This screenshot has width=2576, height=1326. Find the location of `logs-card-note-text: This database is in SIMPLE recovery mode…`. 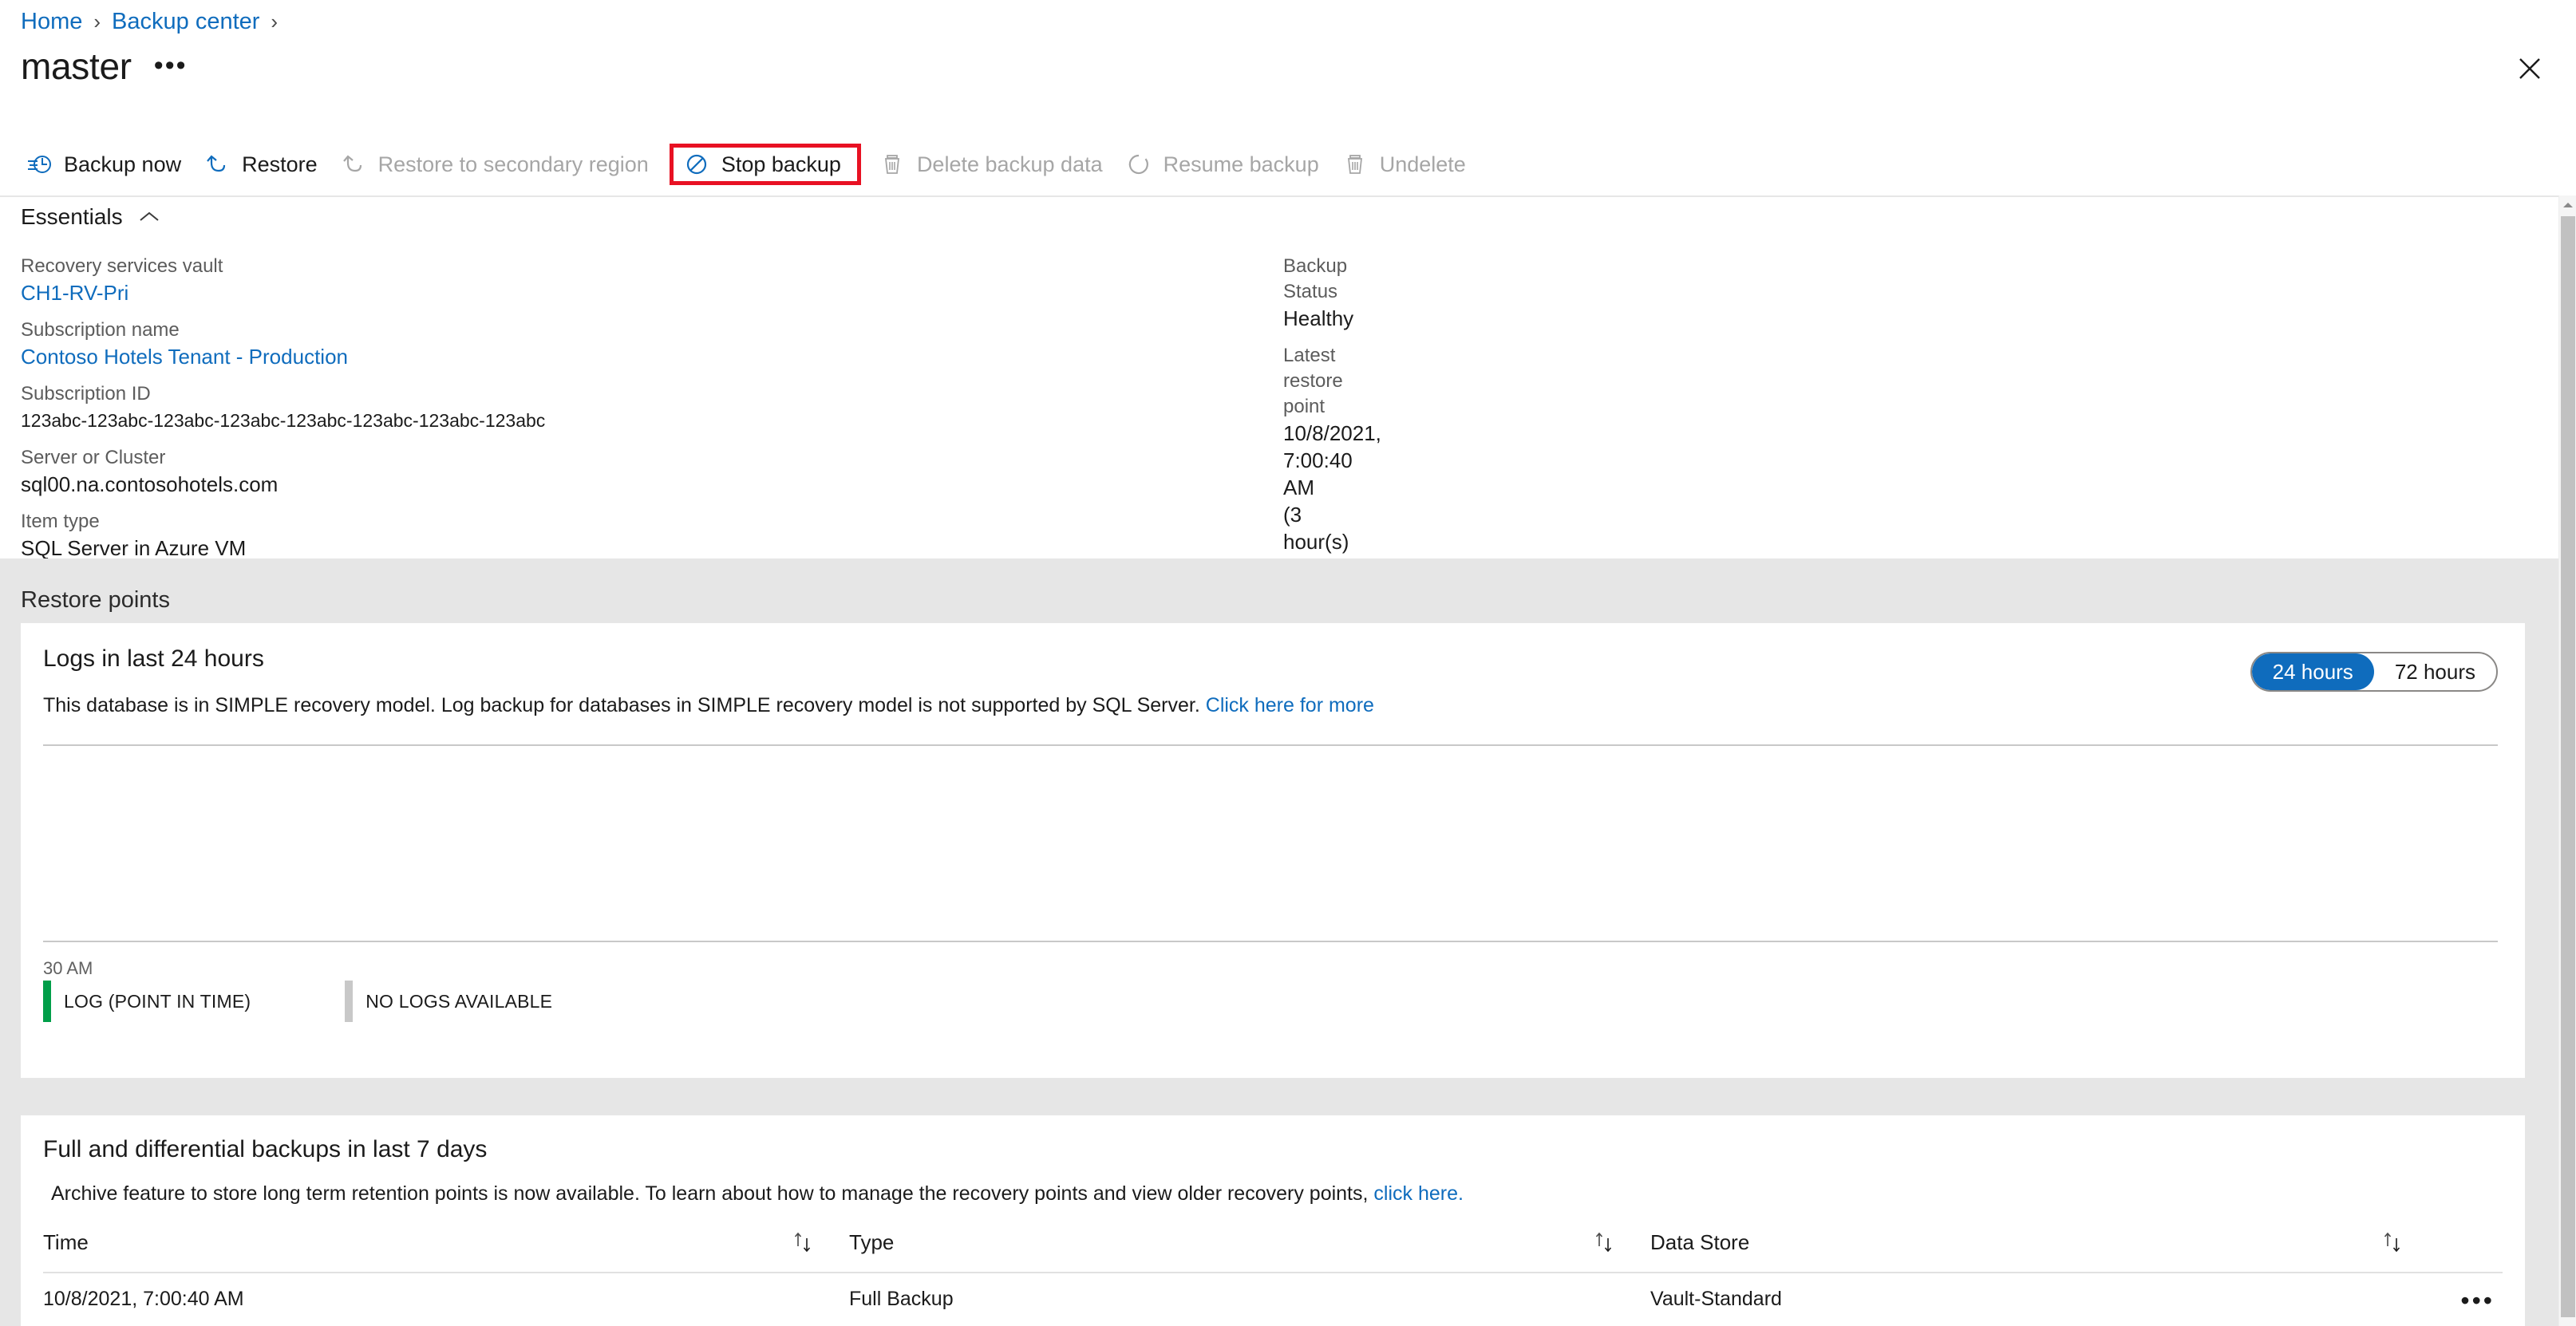

logs-card-note-text: This database is in SIMPLE recovery mode… is located at coordinates (624, 705).